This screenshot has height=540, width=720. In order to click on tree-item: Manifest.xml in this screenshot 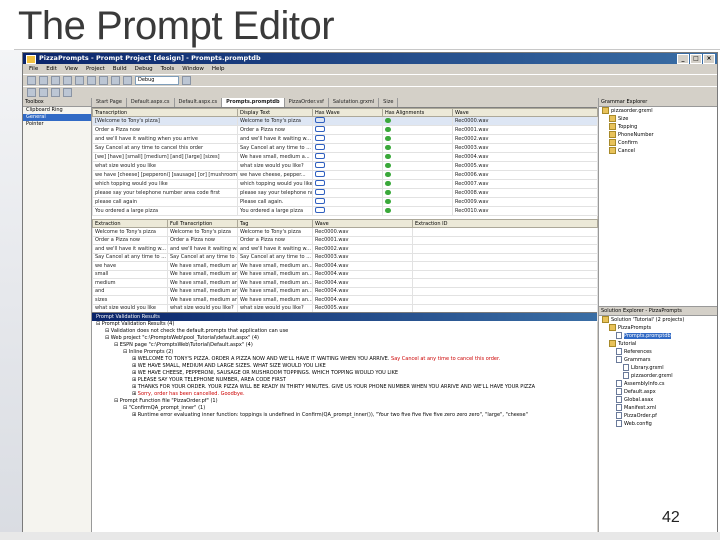, I will do `click(658, 408)`.